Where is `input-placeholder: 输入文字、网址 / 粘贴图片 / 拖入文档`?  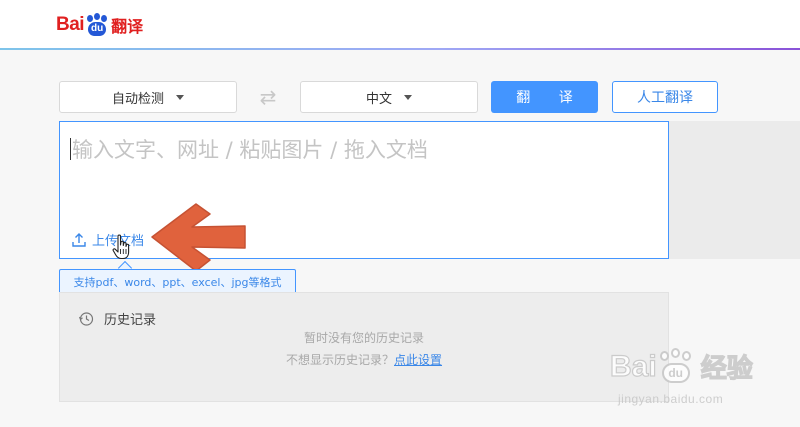 input-placeholder: 输入文字、网址 / 粘贴图片 / 拖入文档 is located at coordinates (250, 150).